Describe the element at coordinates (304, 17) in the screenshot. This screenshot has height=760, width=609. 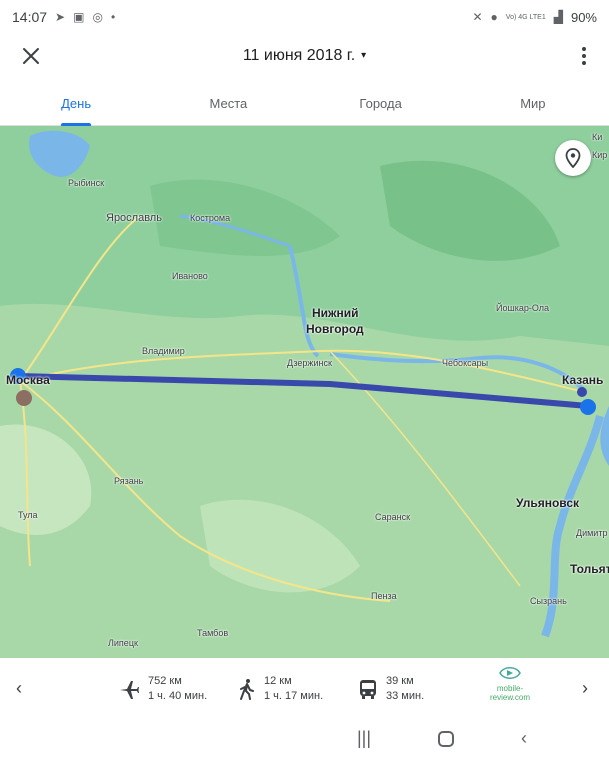
I see `status-bar: 14:07 ➤ ▣ ◎ • ✕ ● Vo) 4G LTE1 ▟ 90%` at that location.